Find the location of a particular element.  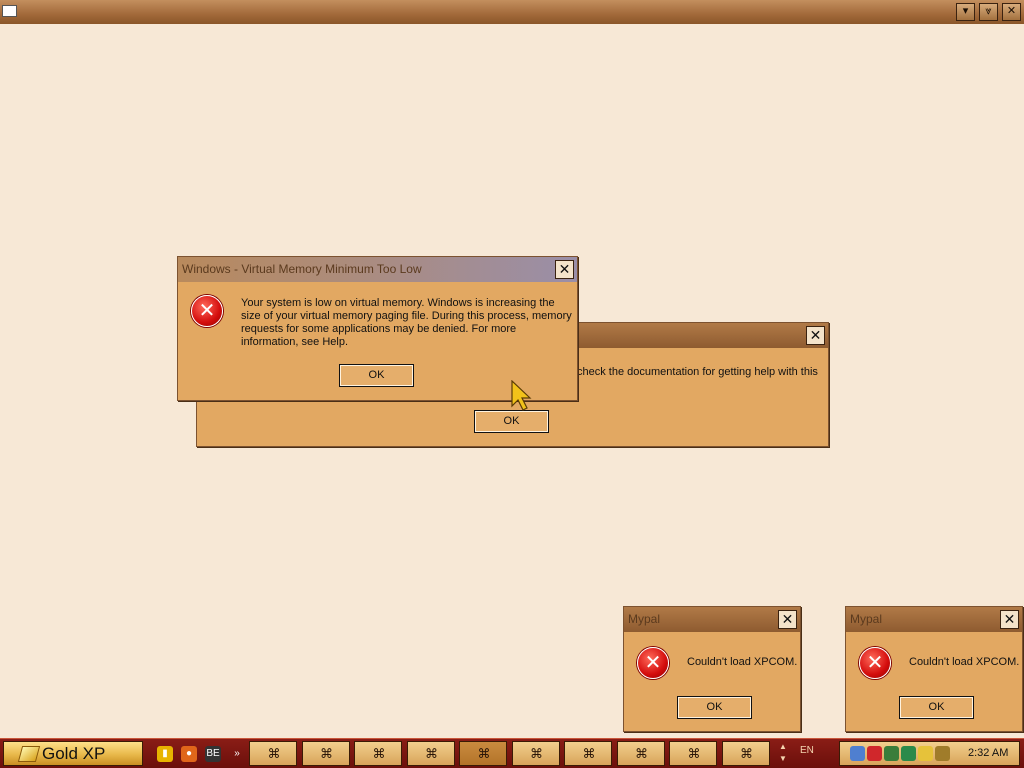

chevron-down-icon: ⩔ is located at coordinates (988, 11).